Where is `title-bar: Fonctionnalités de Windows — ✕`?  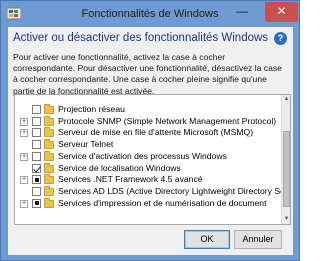
title-bar: Fonctionnalités de Windows — ✕ is located at coordinates (150, 14).